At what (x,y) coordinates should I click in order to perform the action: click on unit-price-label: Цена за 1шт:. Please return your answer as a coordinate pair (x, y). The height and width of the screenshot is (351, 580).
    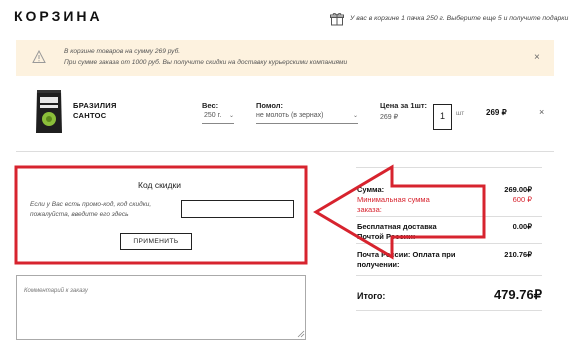
    Looking at the image, I should click on (404, 105).